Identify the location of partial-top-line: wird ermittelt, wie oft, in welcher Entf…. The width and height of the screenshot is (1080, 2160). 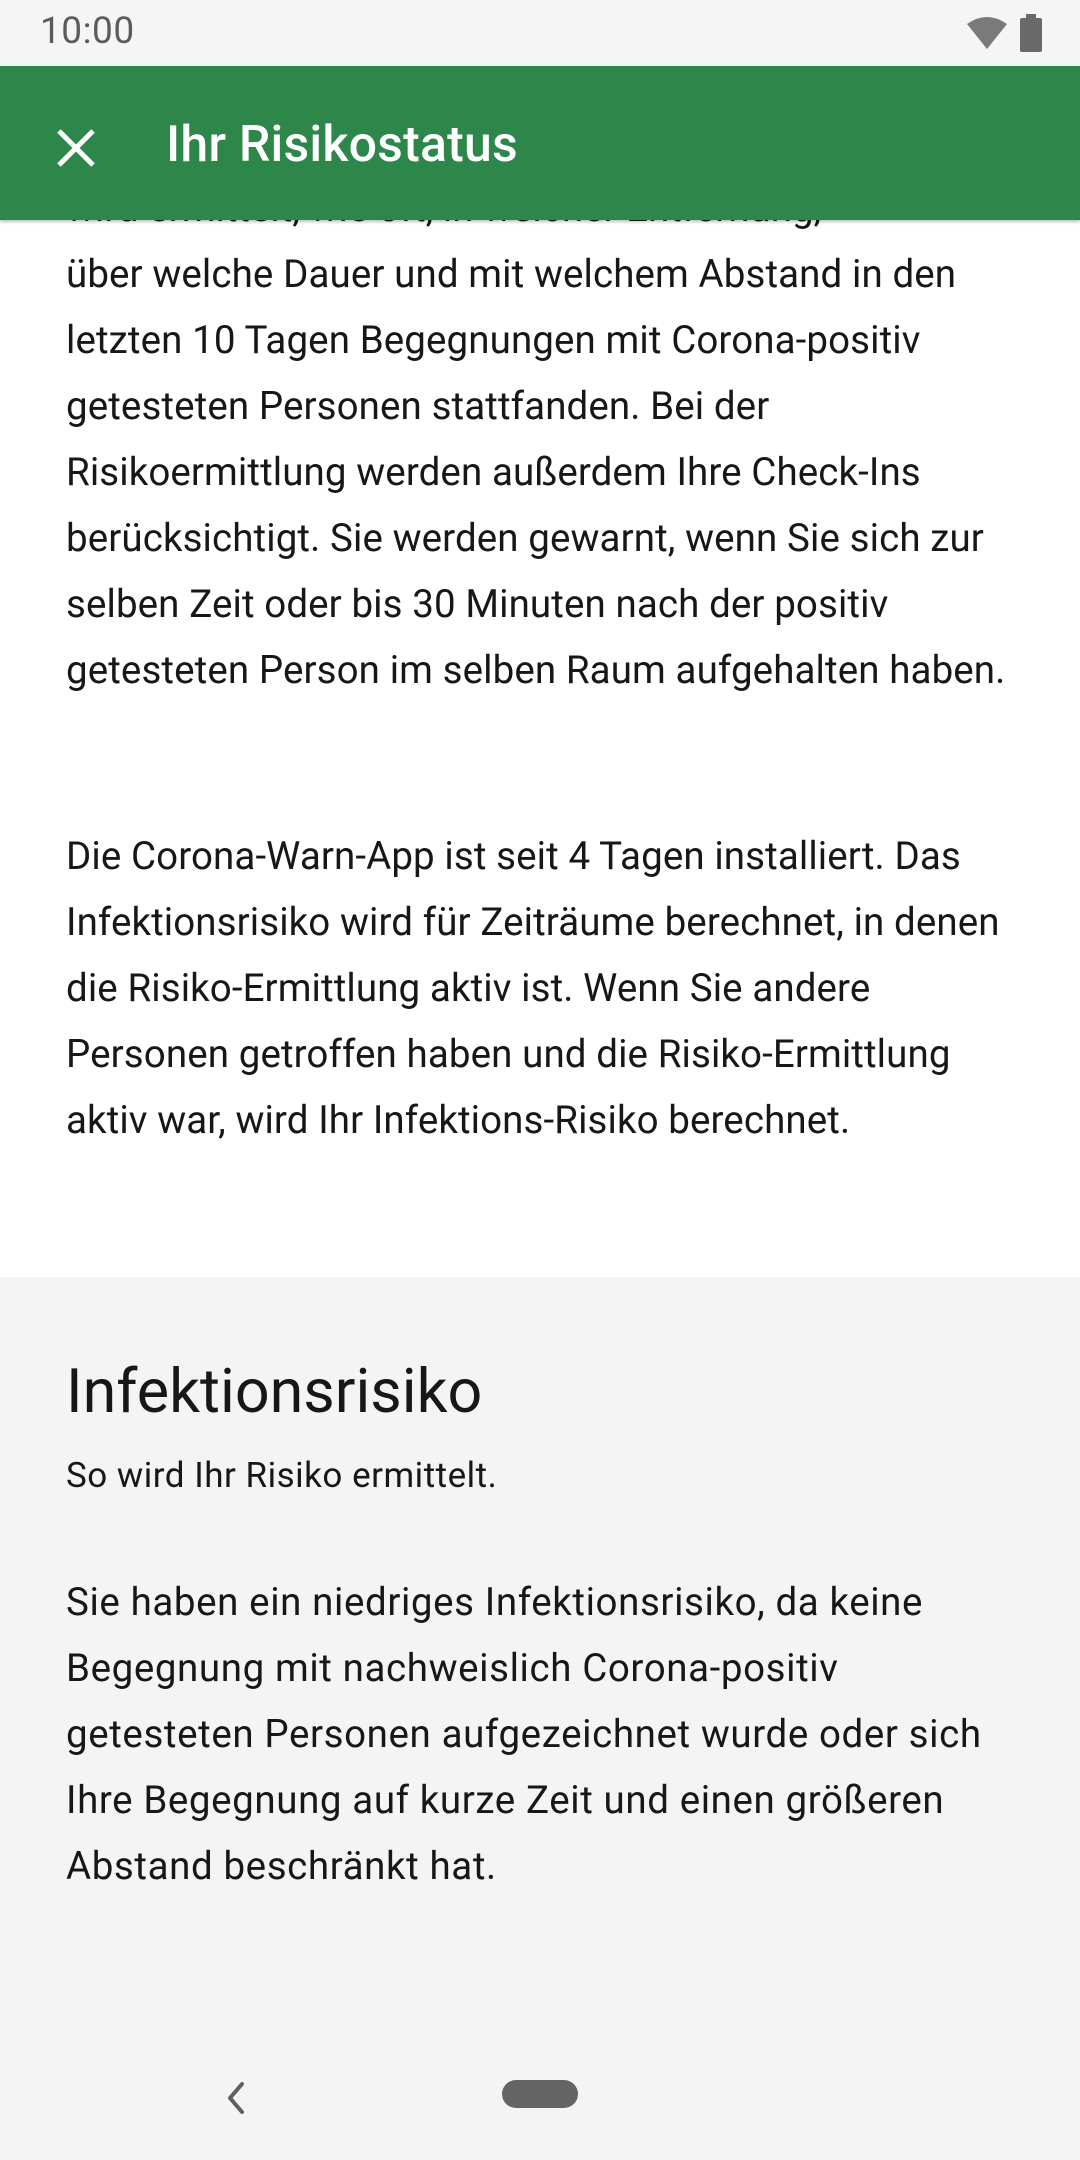
(443, 231).